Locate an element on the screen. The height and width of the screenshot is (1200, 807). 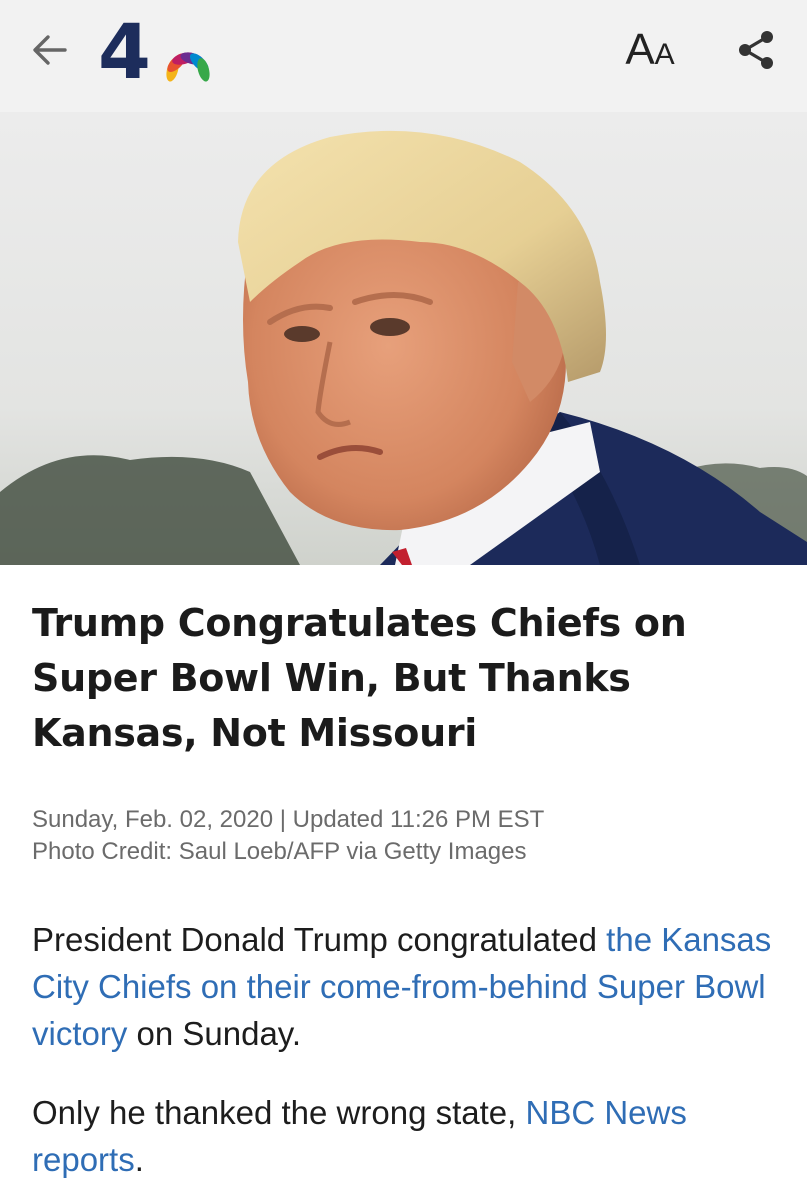
share-button is located at coordinates (756, 50).